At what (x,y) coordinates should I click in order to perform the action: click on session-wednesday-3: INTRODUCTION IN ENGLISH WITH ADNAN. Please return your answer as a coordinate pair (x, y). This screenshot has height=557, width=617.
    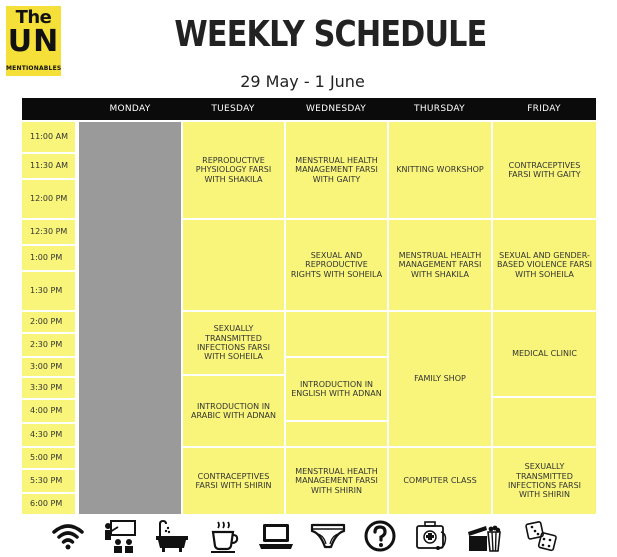
    Looking at the image, I should click on (336, 389).